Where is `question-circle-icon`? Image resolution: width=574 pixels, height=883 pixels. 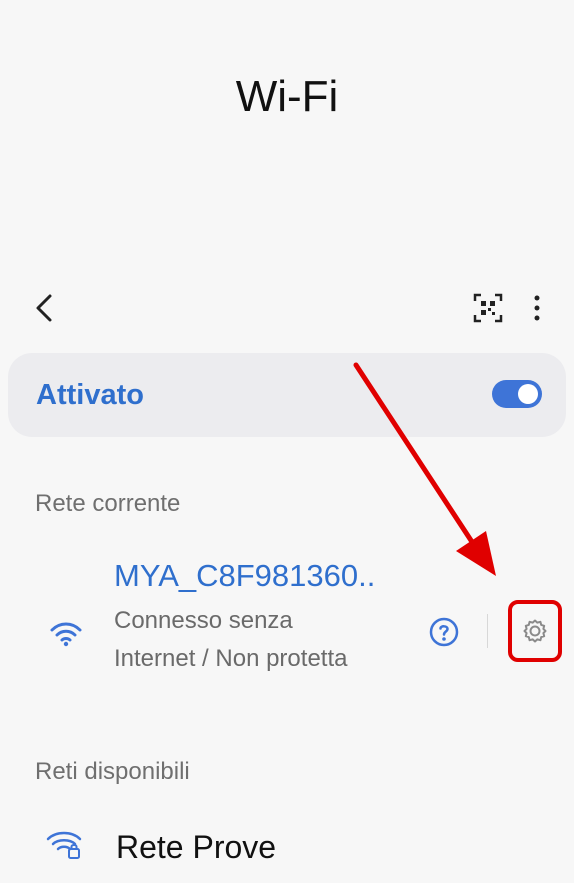 question-circle-icon is located at coordinates (444, 632).